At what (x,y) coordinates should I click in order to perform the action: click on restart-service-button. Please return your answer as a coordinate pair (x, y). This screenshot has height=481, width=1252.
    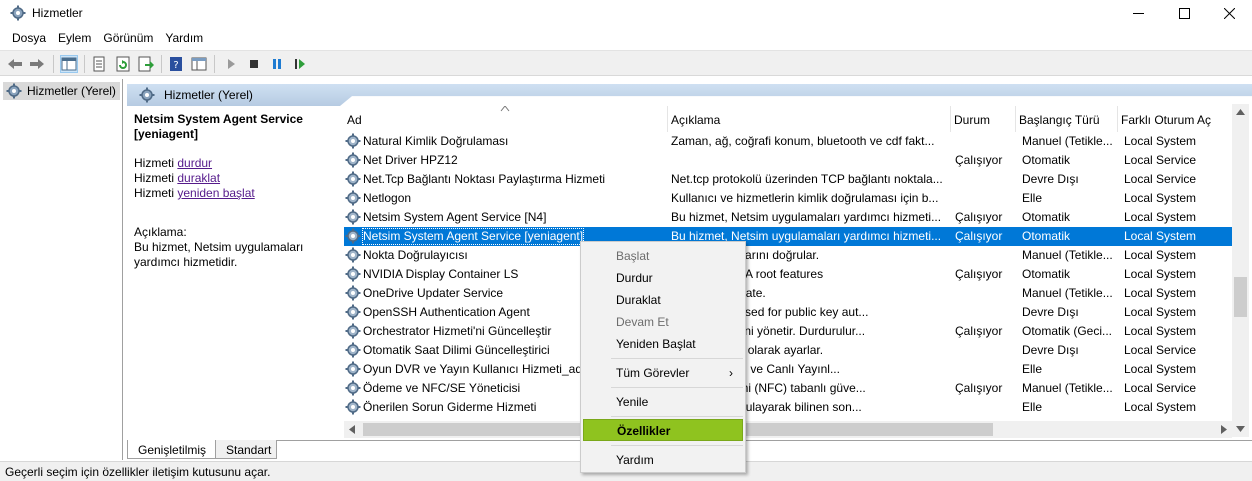
    Looking at the image, I should click on (300, 64).